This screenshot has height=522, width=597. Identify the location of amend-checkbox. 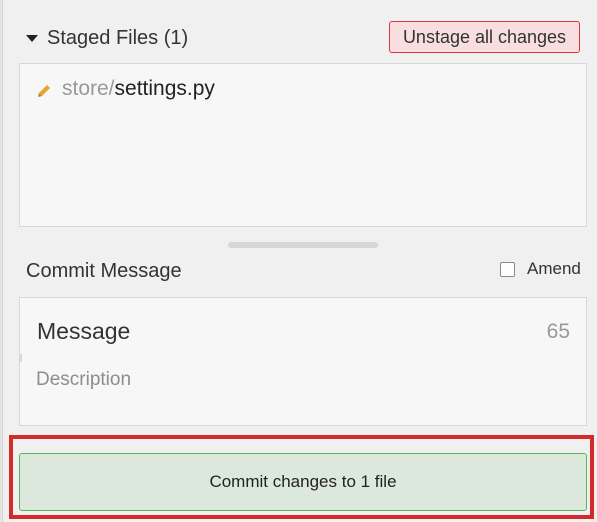
(507, 269).